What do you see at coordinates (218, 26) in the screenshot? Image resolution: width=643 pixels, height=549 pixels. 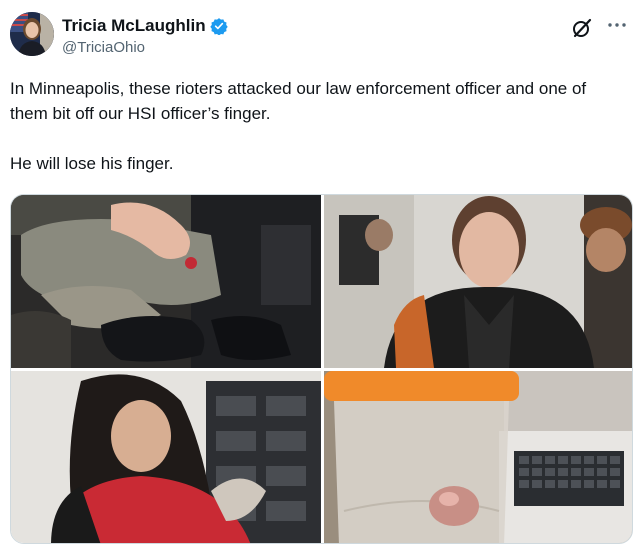 I see `verified-badge-icon` at bounding box center [218, 26].